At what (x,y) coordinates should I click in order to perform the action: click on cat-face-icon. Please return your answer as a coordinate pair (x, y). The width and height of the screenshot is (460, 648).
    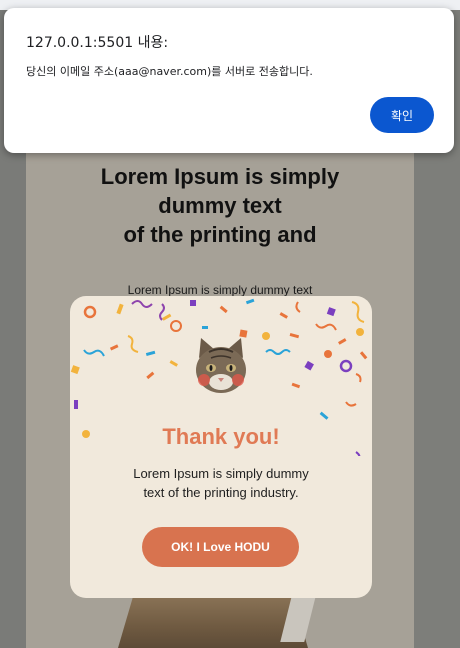
    Looking at the image, I should click on (221, 365).